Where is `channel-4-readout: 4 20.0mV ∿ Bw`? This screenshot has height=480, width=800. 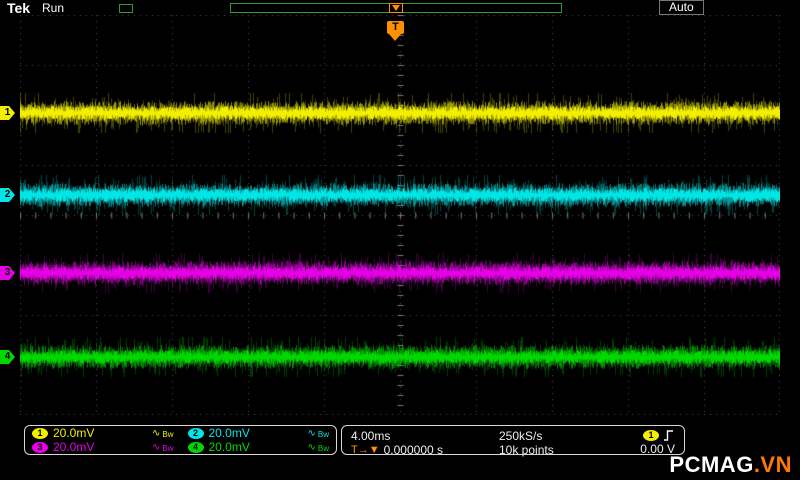
channel-4-readout: 4 20.0mV ∿ Bw is located at coordinates (259, 447).